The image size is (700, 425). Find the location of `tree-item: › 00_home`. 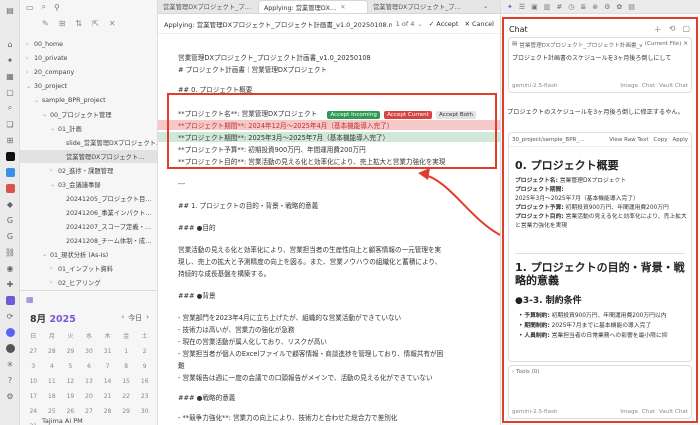

tree-item: › 00_home is located at coordinates (88, 44).